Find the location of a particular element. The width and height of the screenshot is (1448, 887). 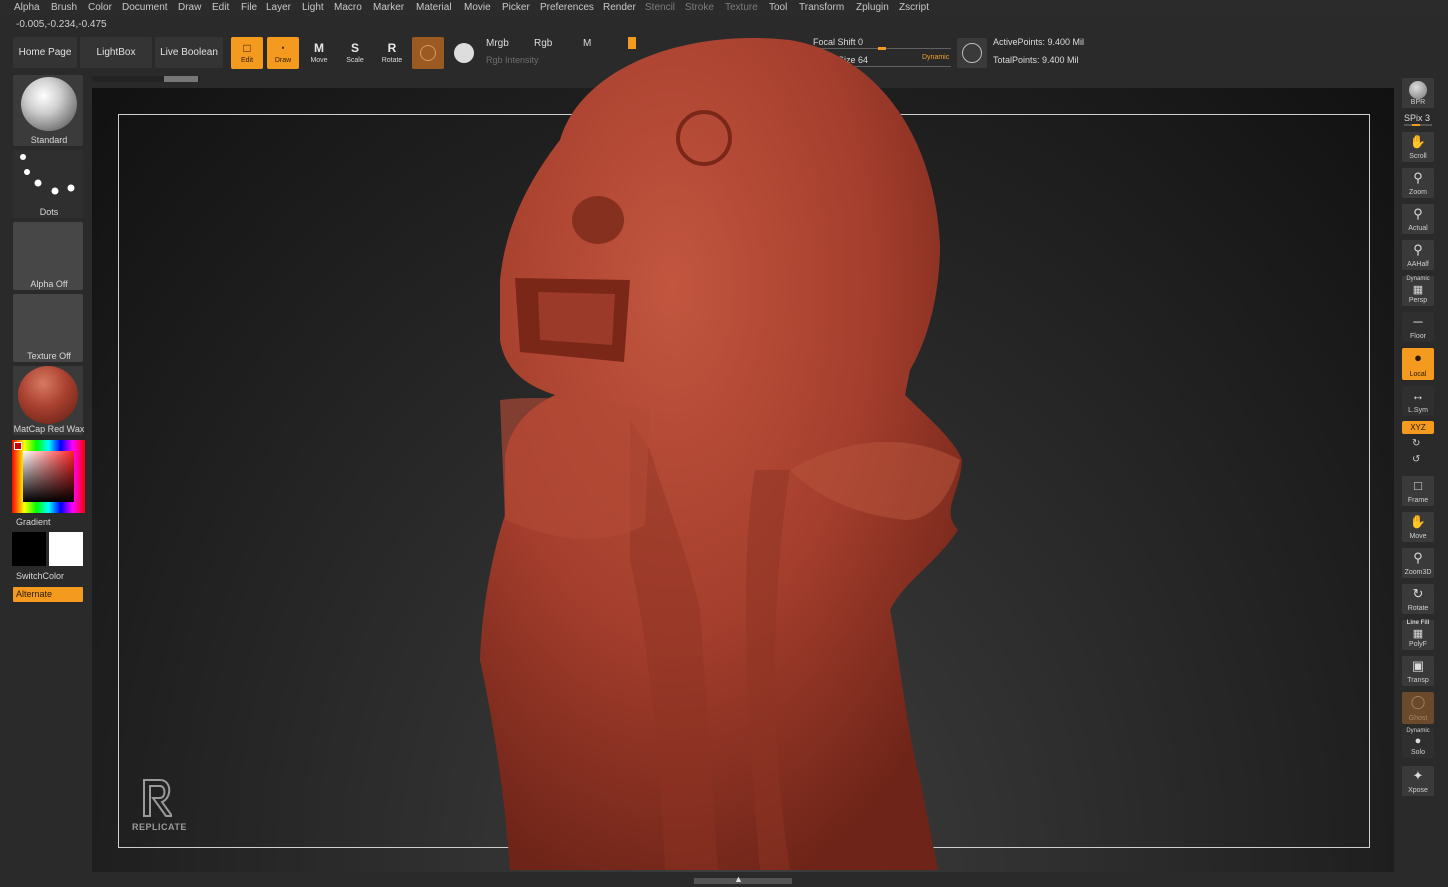

floor-button: ─ Floor is located at coordinates (1418, 327).